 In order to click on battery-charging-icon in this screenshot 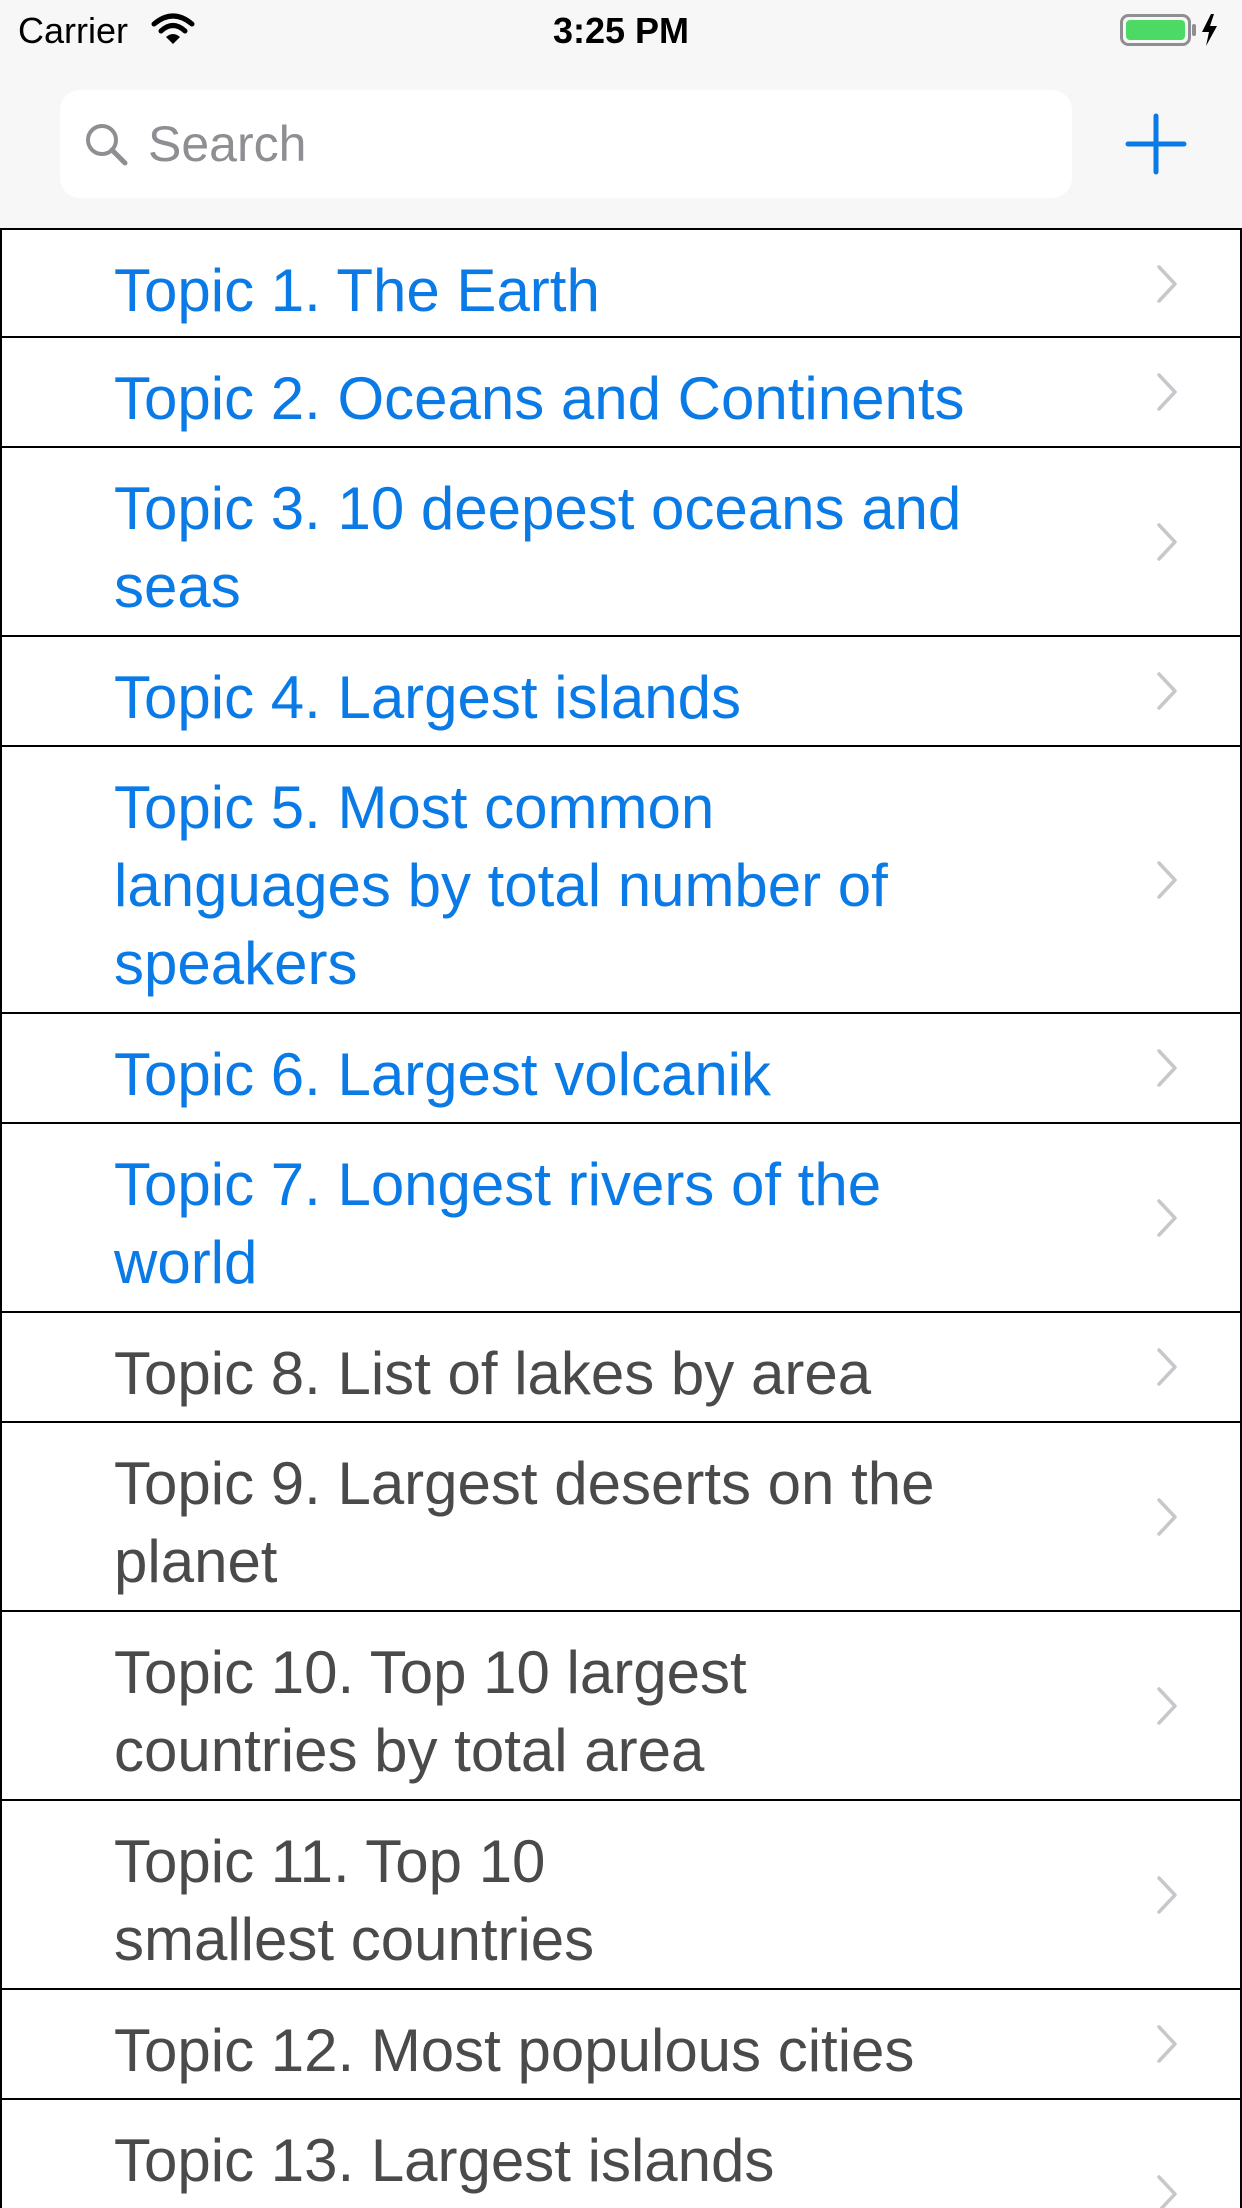, I will do `click(1168, 30)`.